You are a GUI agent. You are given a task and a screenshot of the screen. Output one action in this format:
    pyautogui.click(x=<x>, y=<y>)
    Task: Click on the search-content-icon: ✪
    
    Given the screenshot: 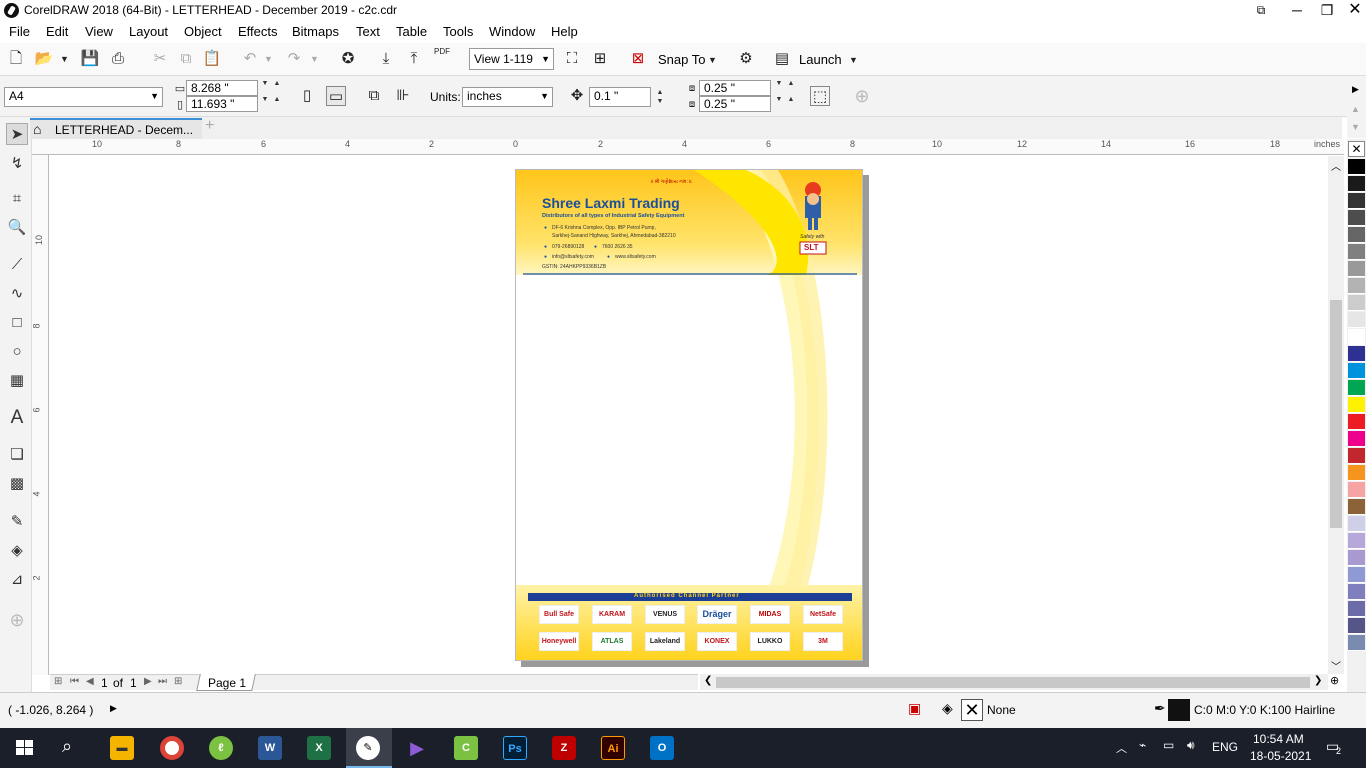 What is the action you would take?
    pyautogui.click(x=348, y=59)
    